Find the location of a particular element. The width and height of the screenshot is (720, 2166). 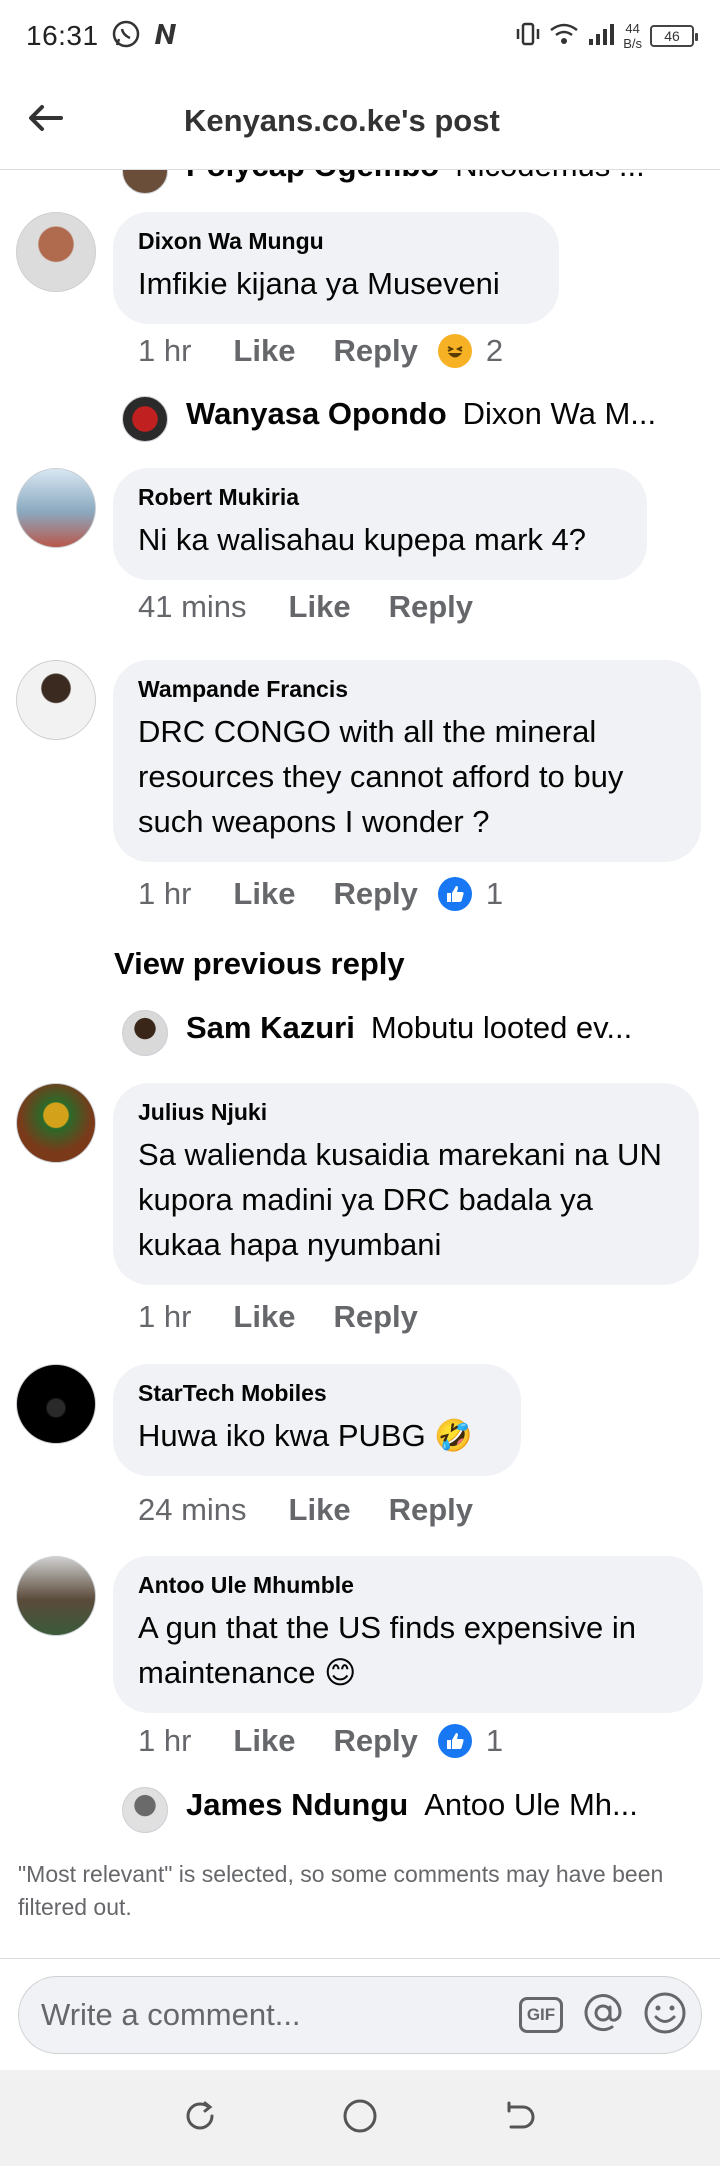

comment-composer-bar: GIF is located at coordinates (360, 2014).